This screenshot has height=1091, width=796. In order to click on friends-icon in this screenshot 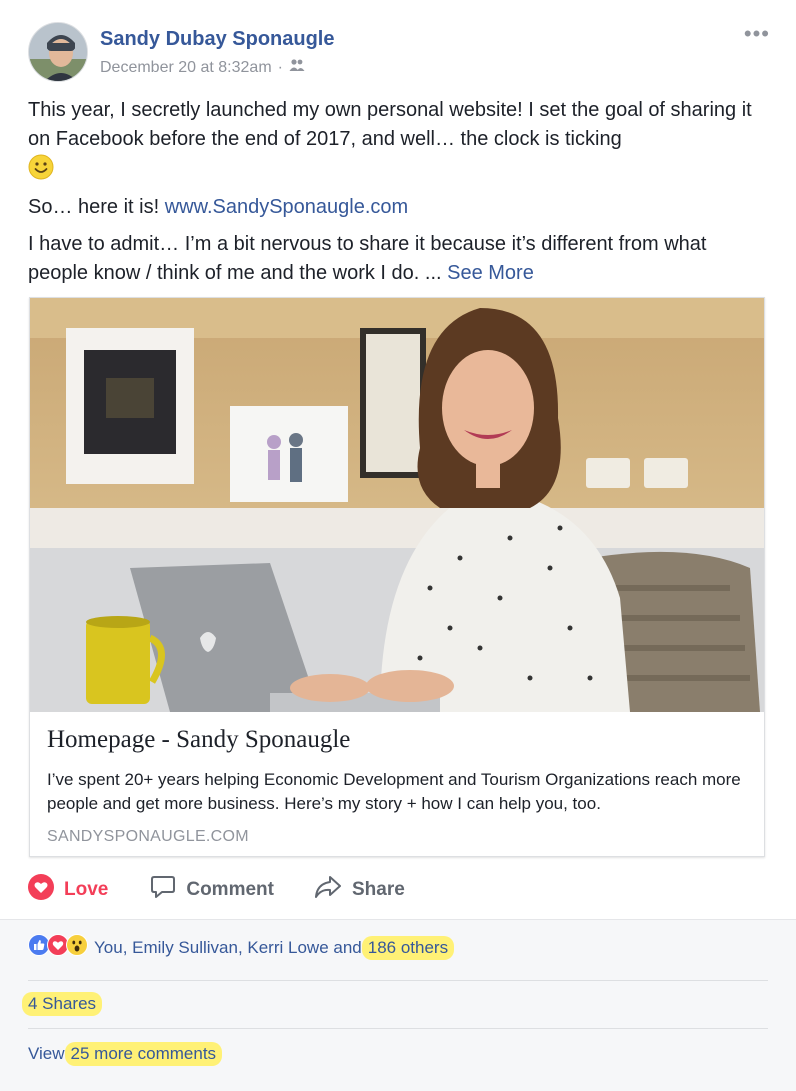, I will do `click(297, 67)`.